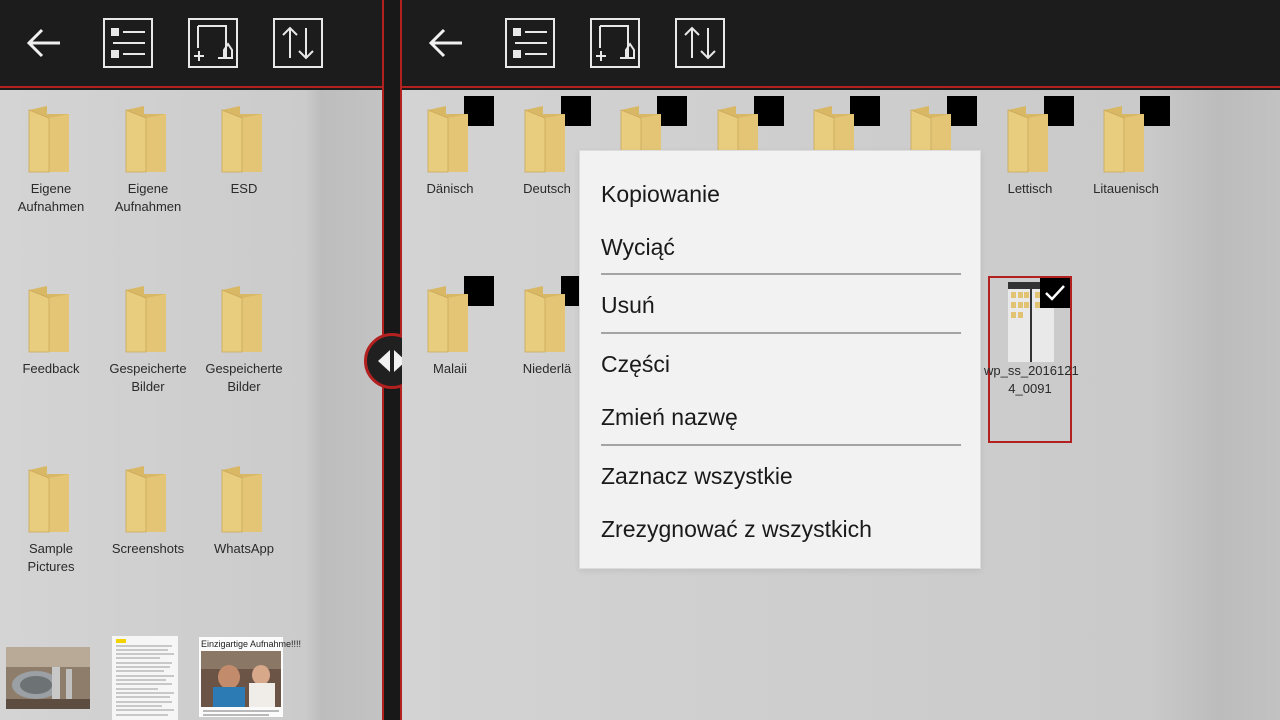  I want to click on folder-label: Litauenisch, so click(1126, 188).